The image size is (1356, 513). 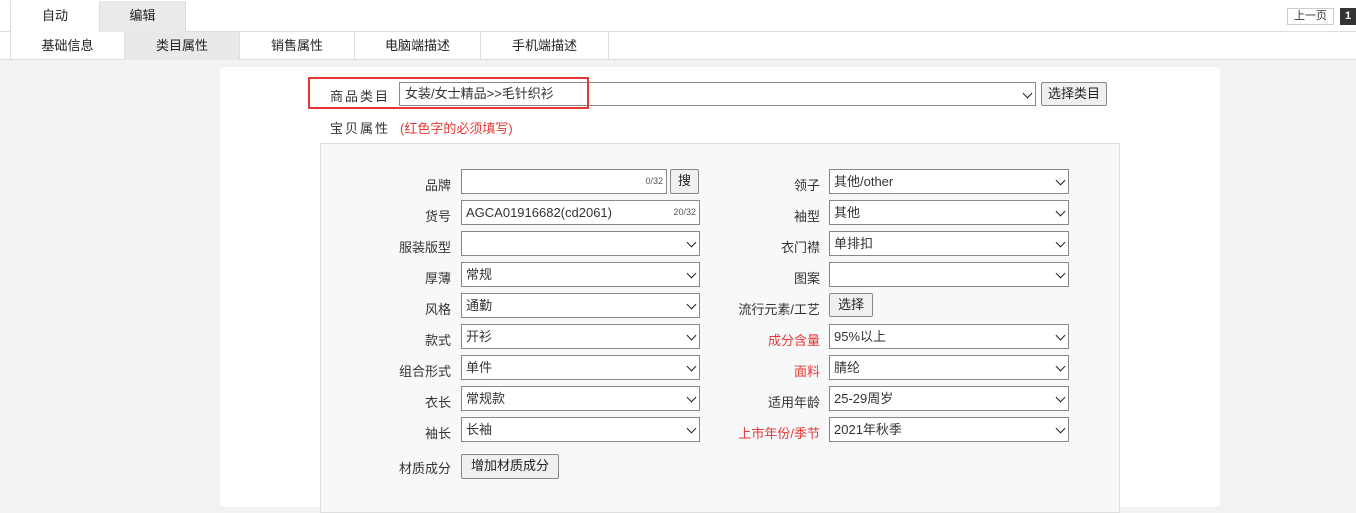 What do you see at coordinates (580, 274) in the screenshot?
I see `thickness-select: 常规` at bounding box center [580, 274].